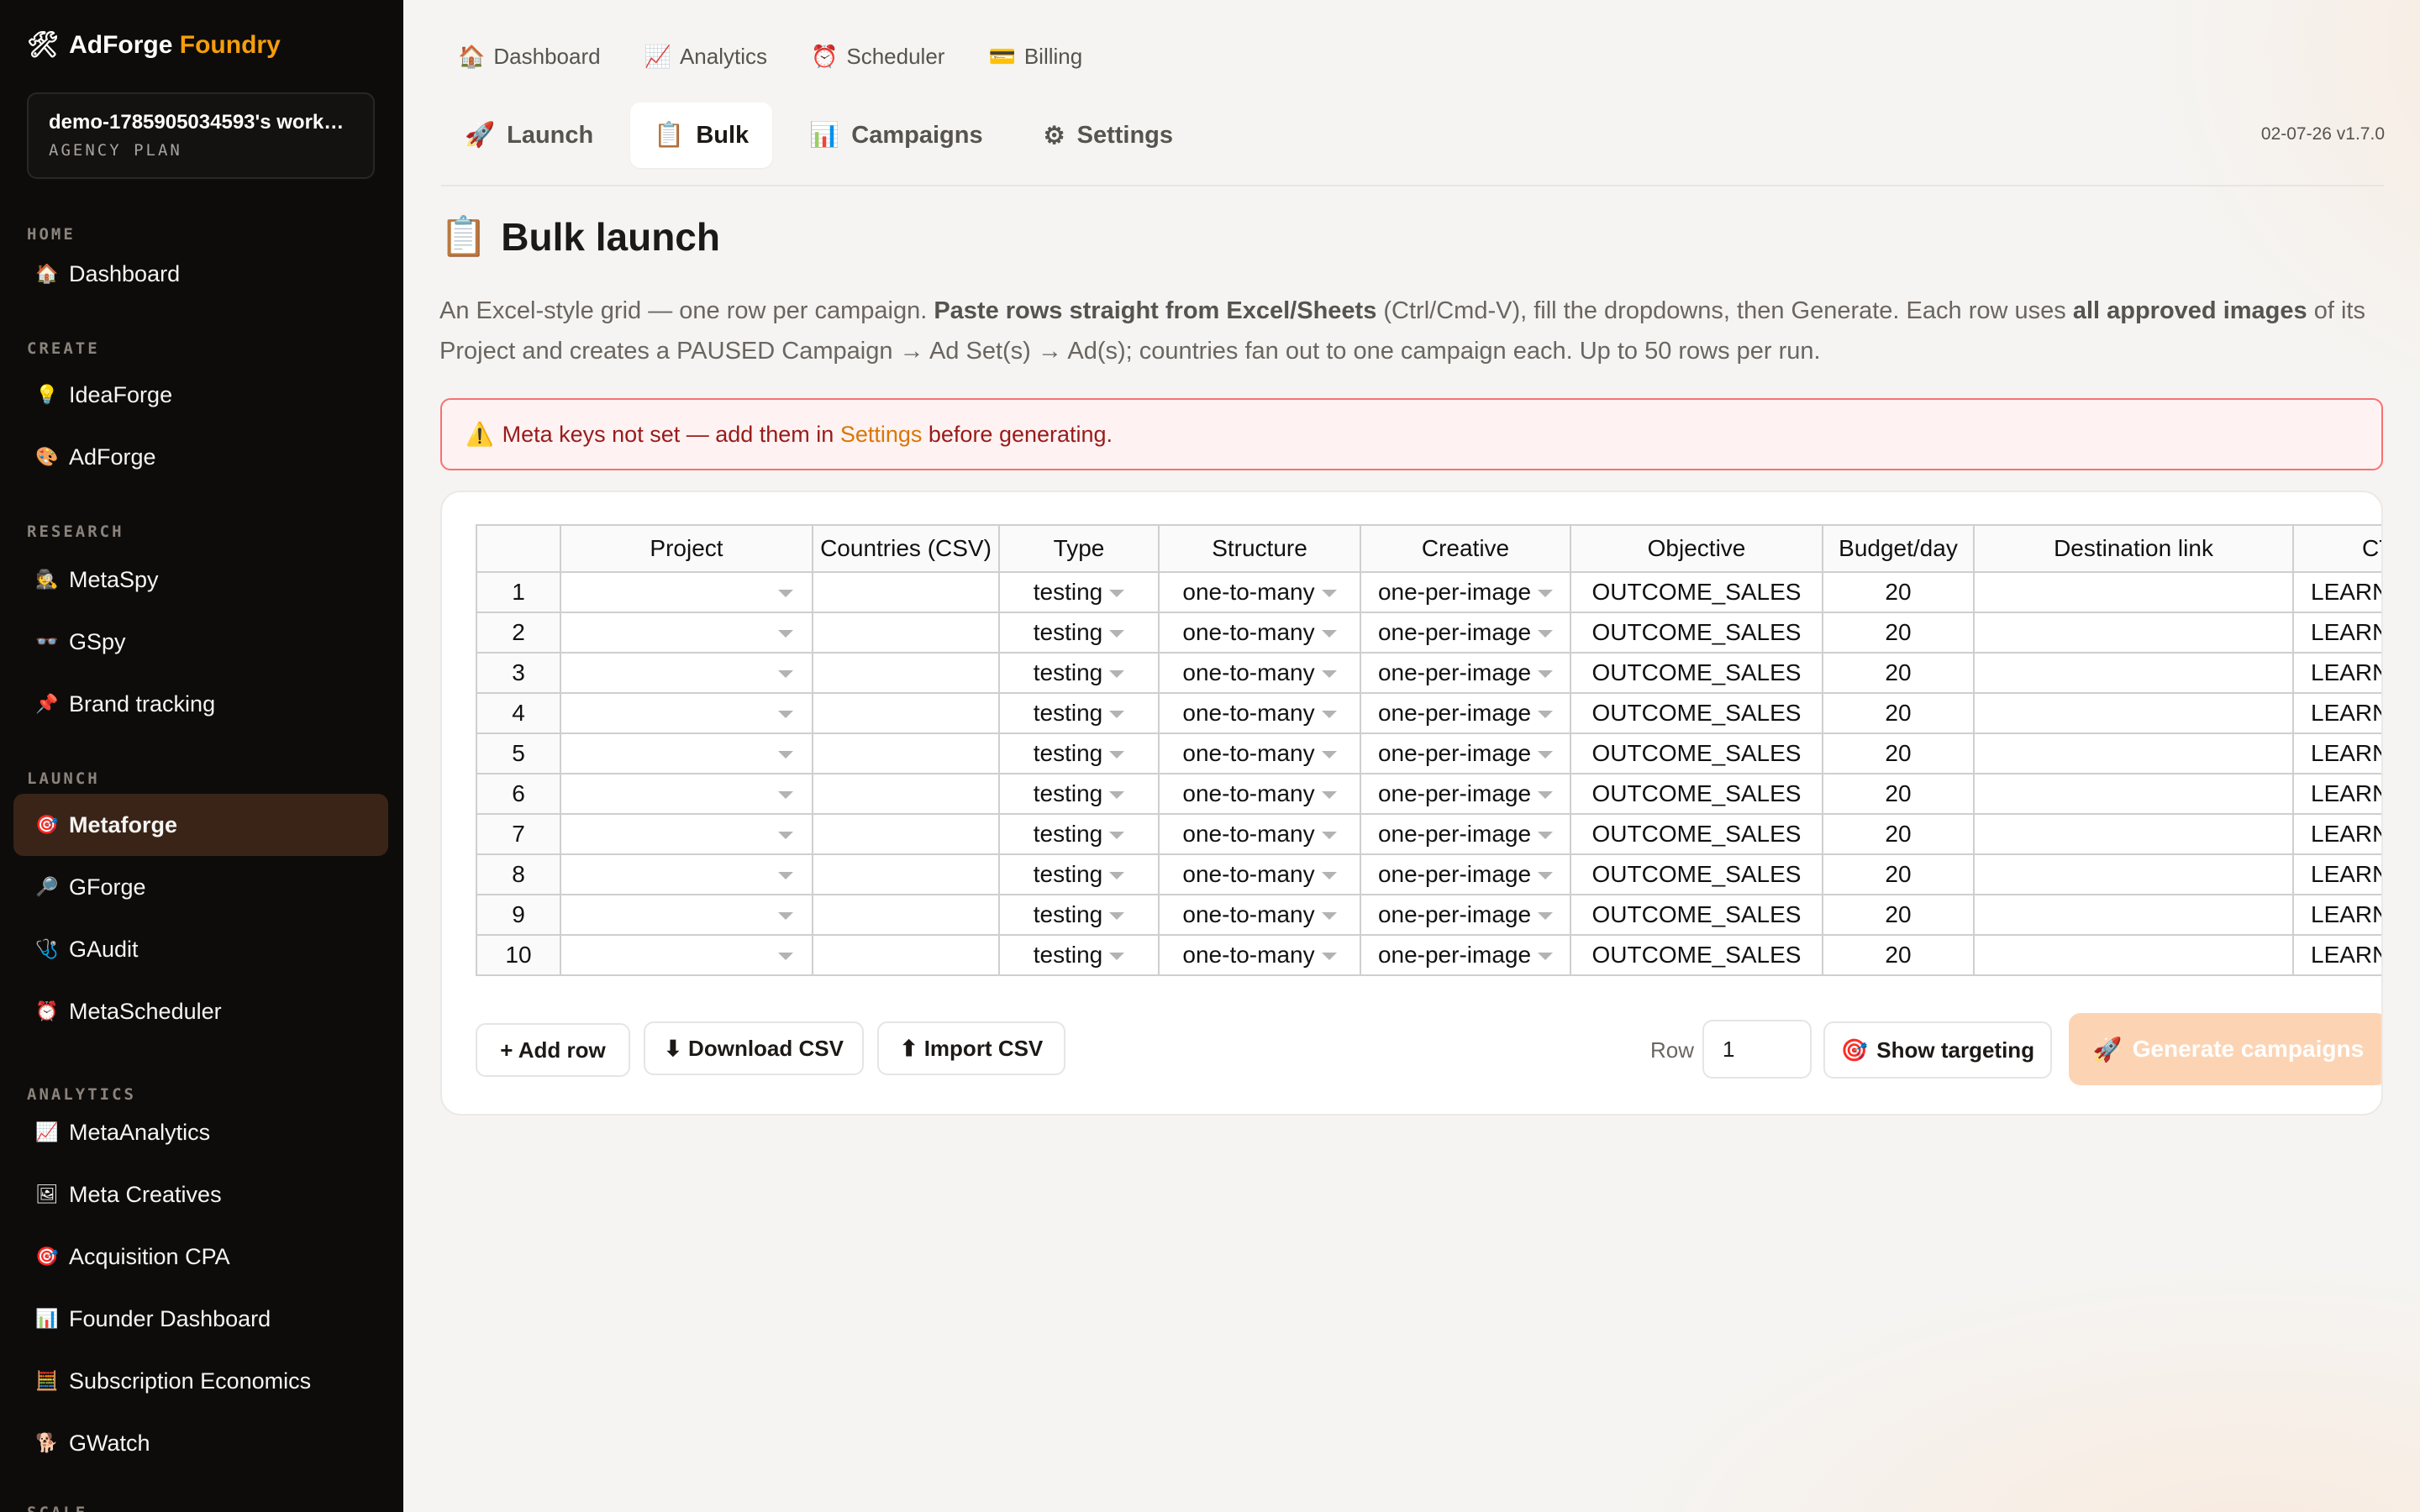  I want to click on sidebar-item-gwatch: 🐕 GWatch, so click(200, 1443).